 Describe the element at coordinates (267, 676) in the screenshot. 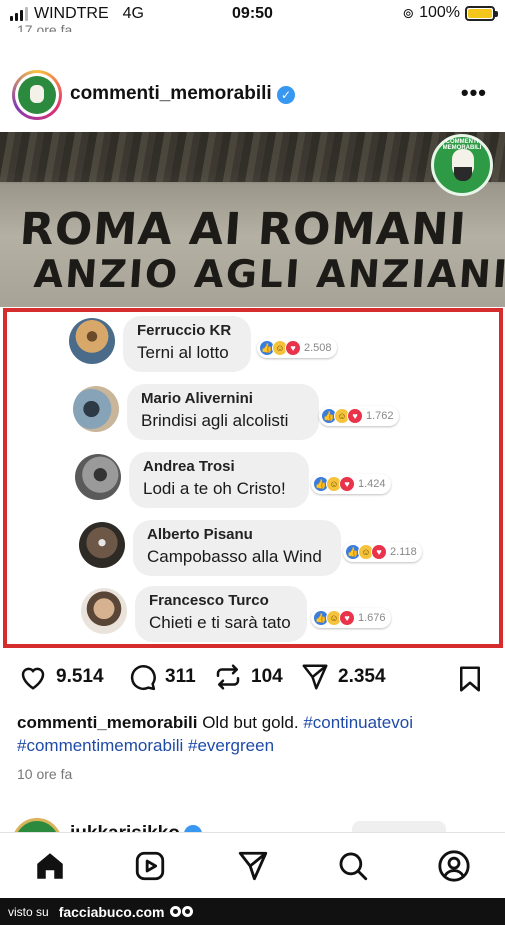

I see `repost-count: 104` at that location.